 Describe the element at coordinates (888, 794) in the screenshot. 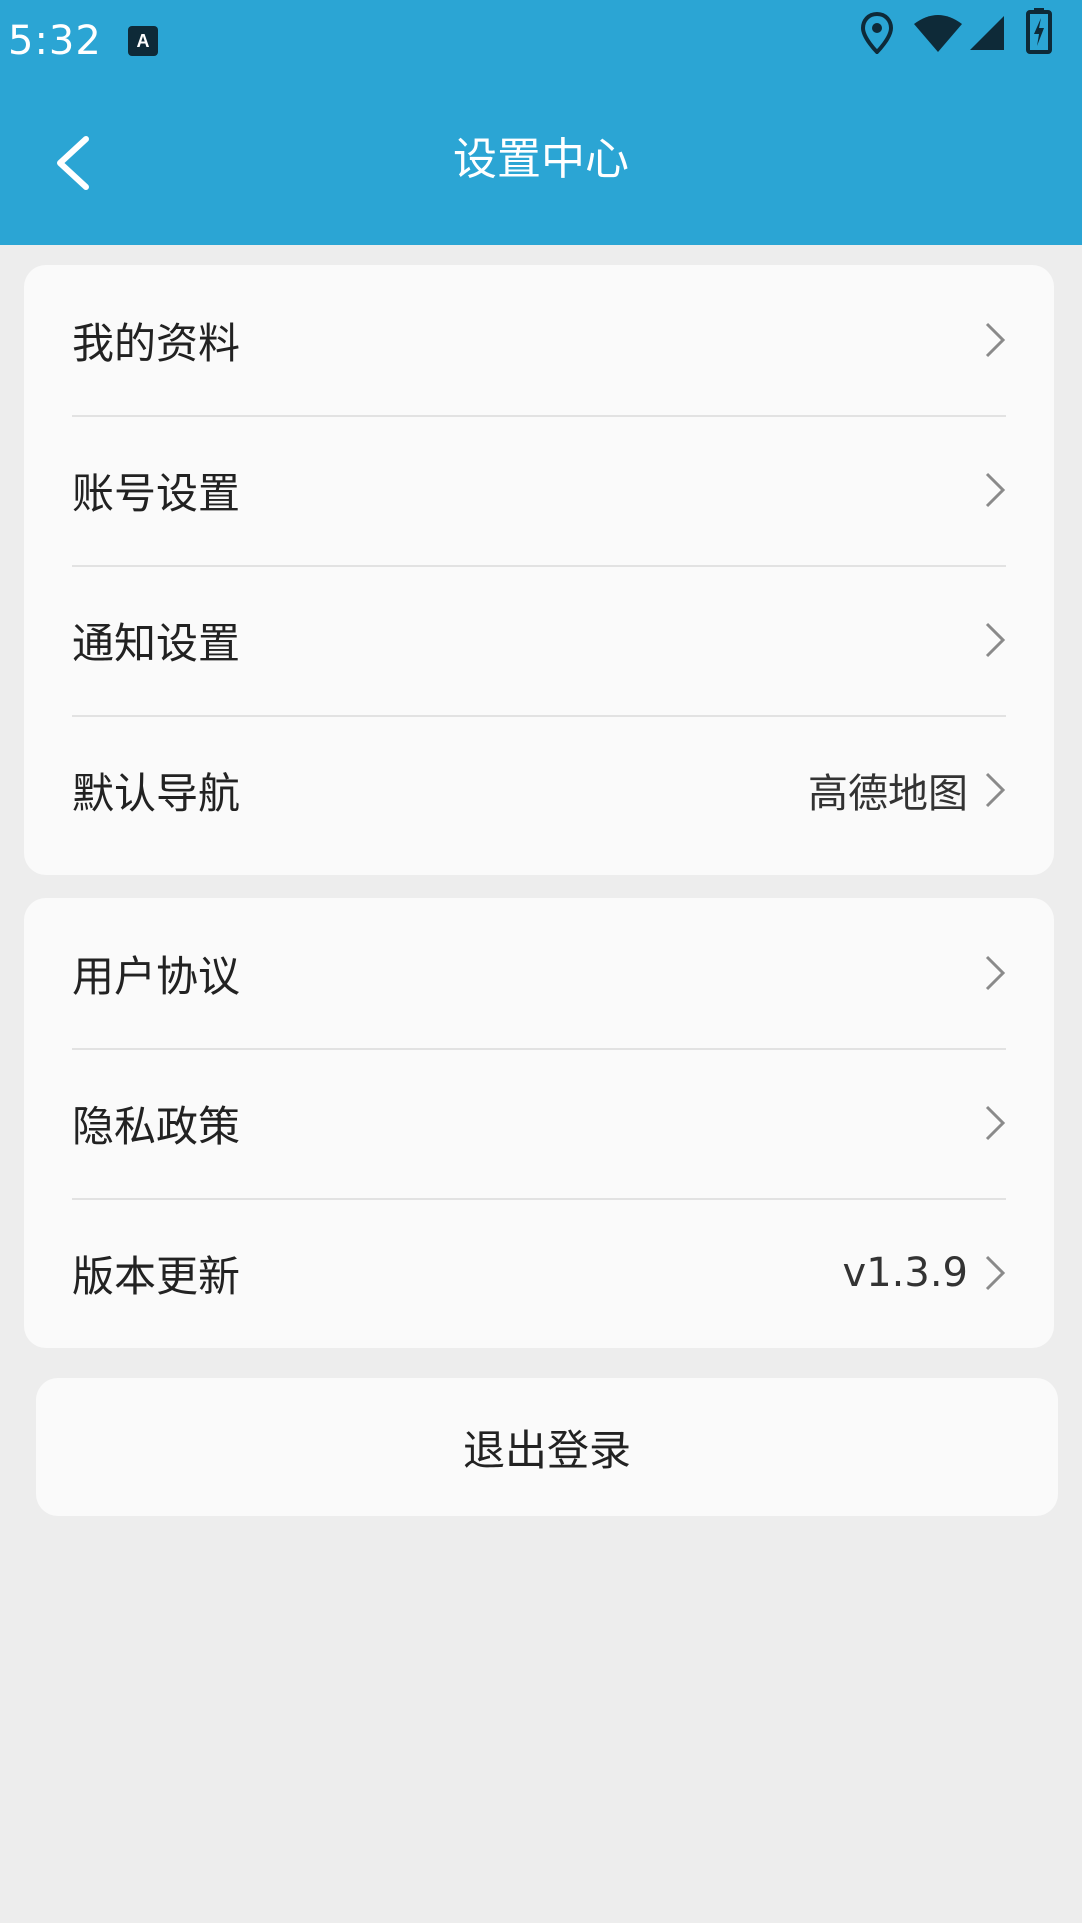

I see `row-value: 高德地图` at that location.